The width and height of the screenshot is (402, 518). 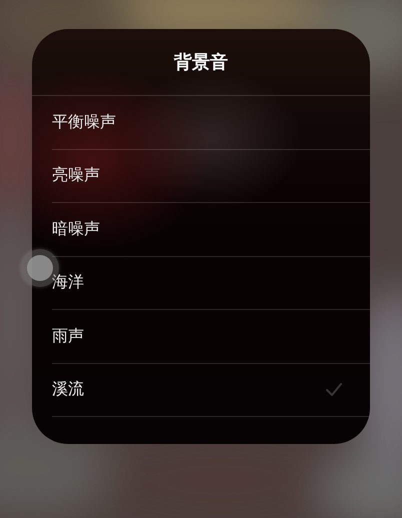 What do you see at coordinates (211, 337) in the screenshot?
I see `option-row: 雨声` at bounding box center [211, 337].